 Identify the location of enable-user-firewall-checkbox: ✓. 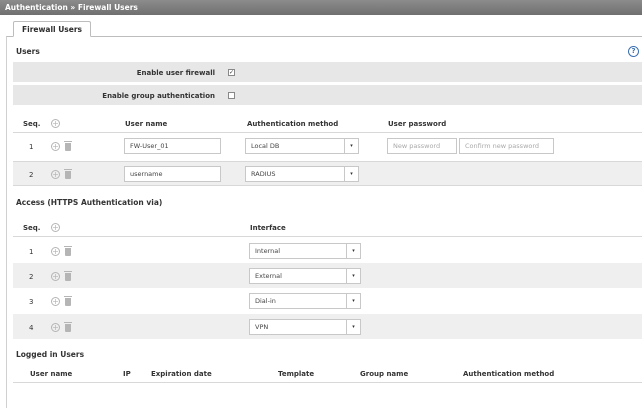
(231, 72).